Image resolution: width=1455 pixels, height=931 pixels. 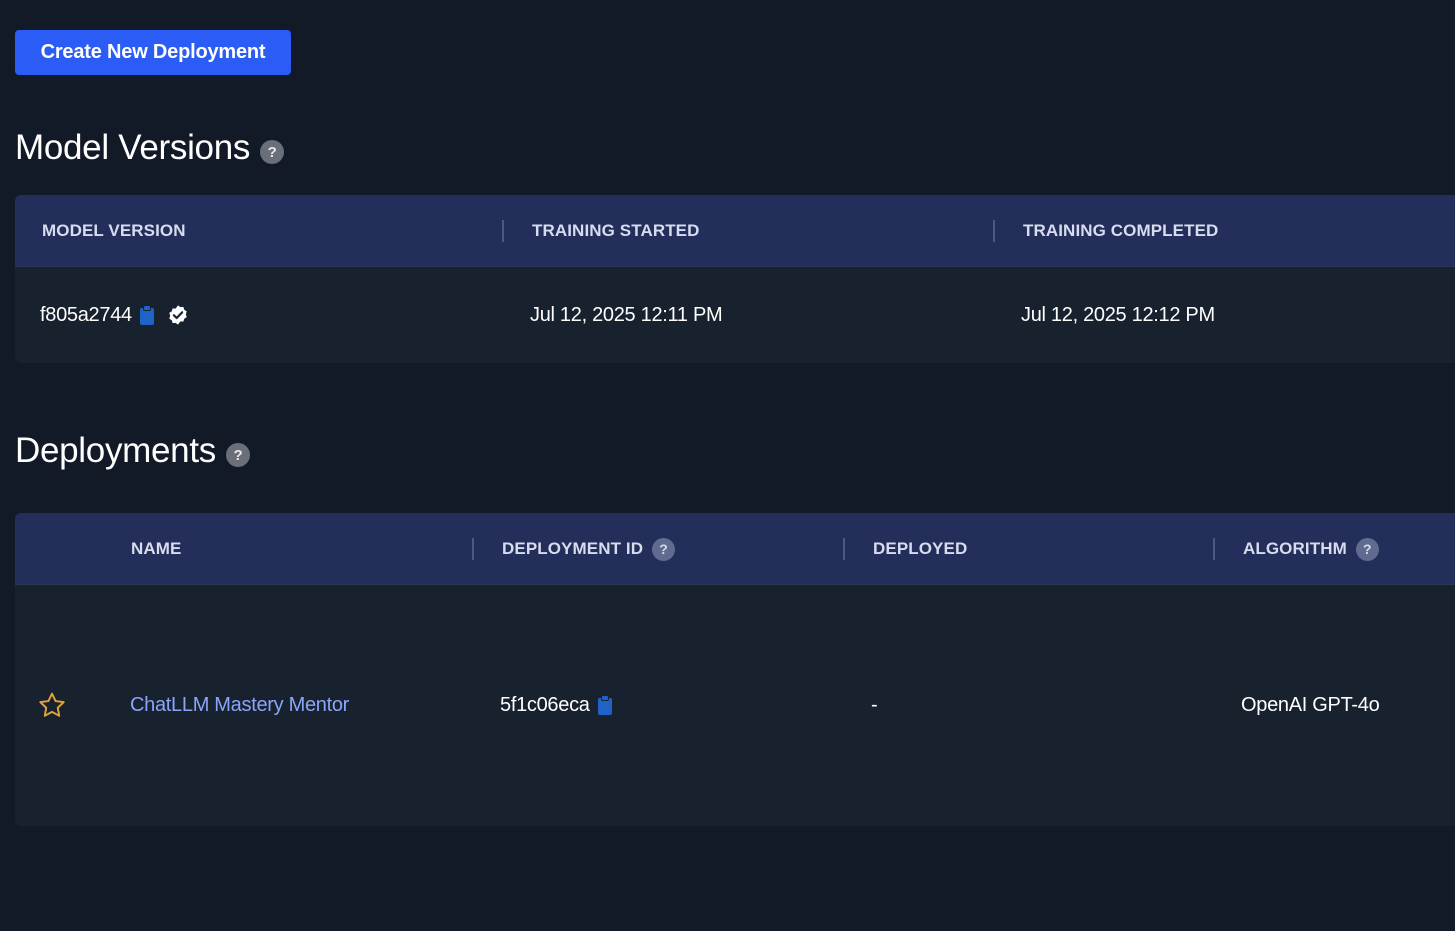 I want to click on deployment-id-value: 5f1c06eca, so click(x=545, y=704).